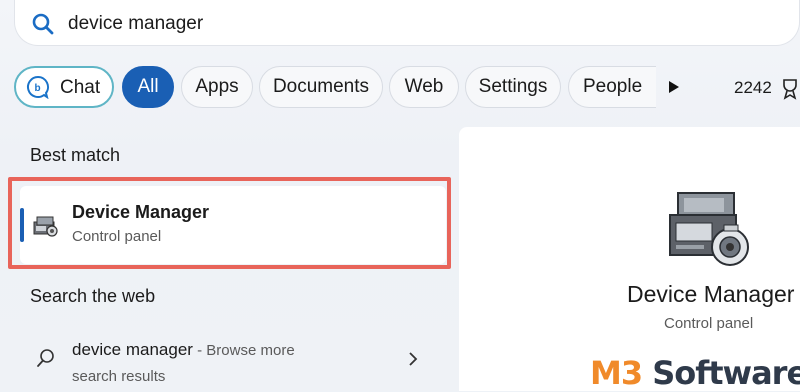 The height and width of the screenshot is (392, 800). Describe the element at coordinates (229, 223) in the screenshot. I see `highlight-annotation` at that location.